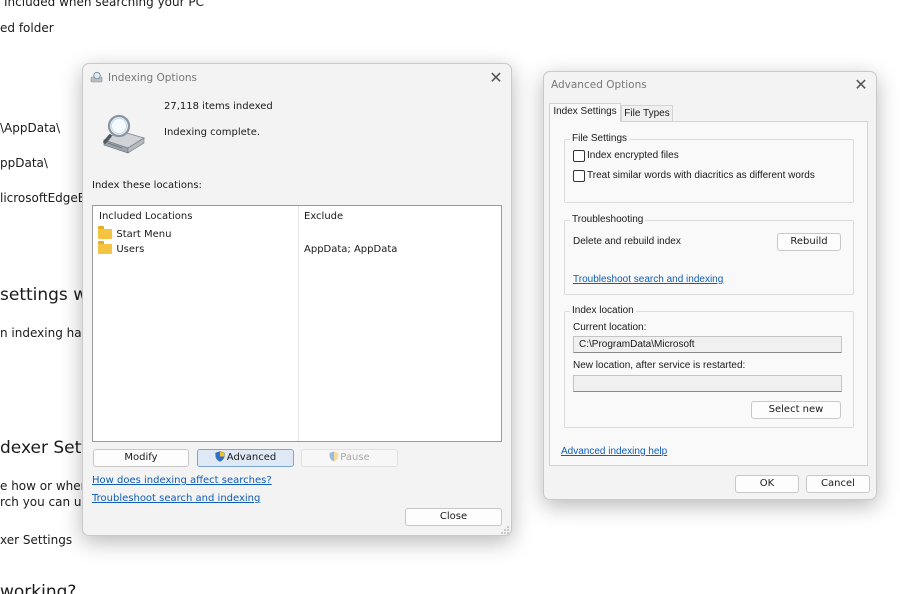 The height and width of the screenshot is (594, 900). What do you see at coordinates (505, 529) in the screenshot?
I see `resize-grip-icon` at bounding box center [505, 529].